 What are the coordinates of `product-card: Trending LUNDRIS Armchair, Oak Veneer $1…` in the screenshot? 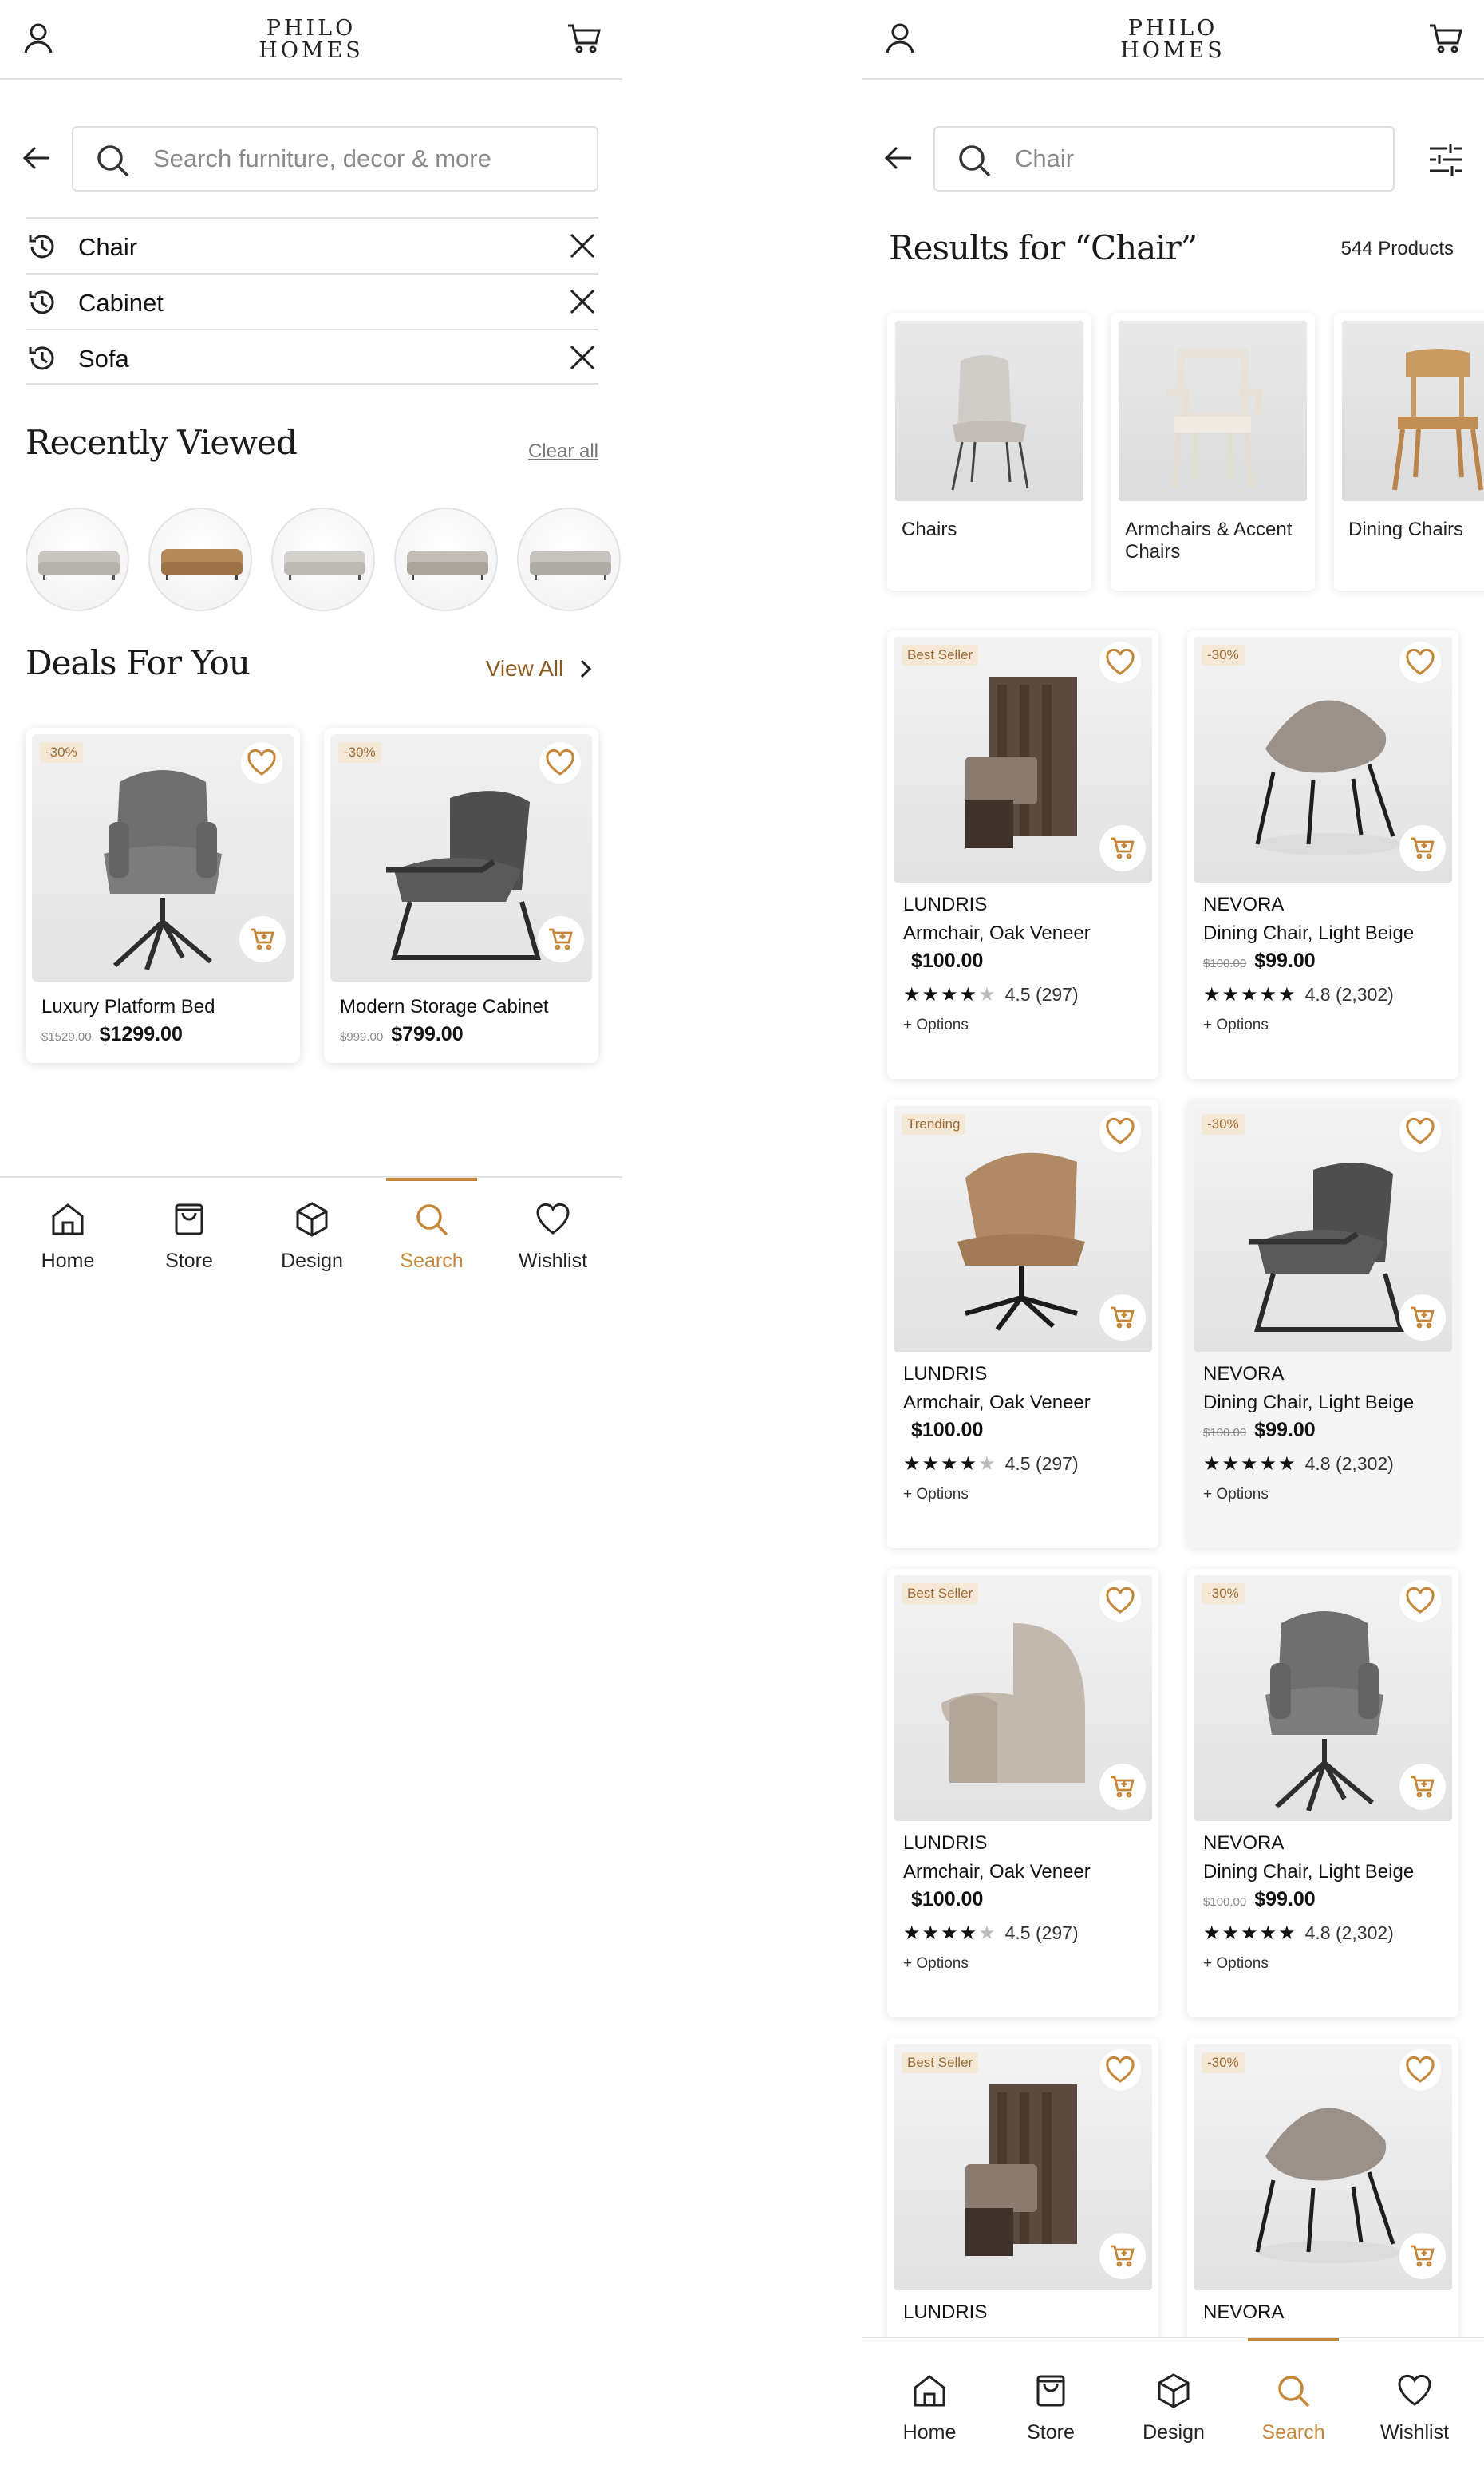 It's located at (1022, 1324).